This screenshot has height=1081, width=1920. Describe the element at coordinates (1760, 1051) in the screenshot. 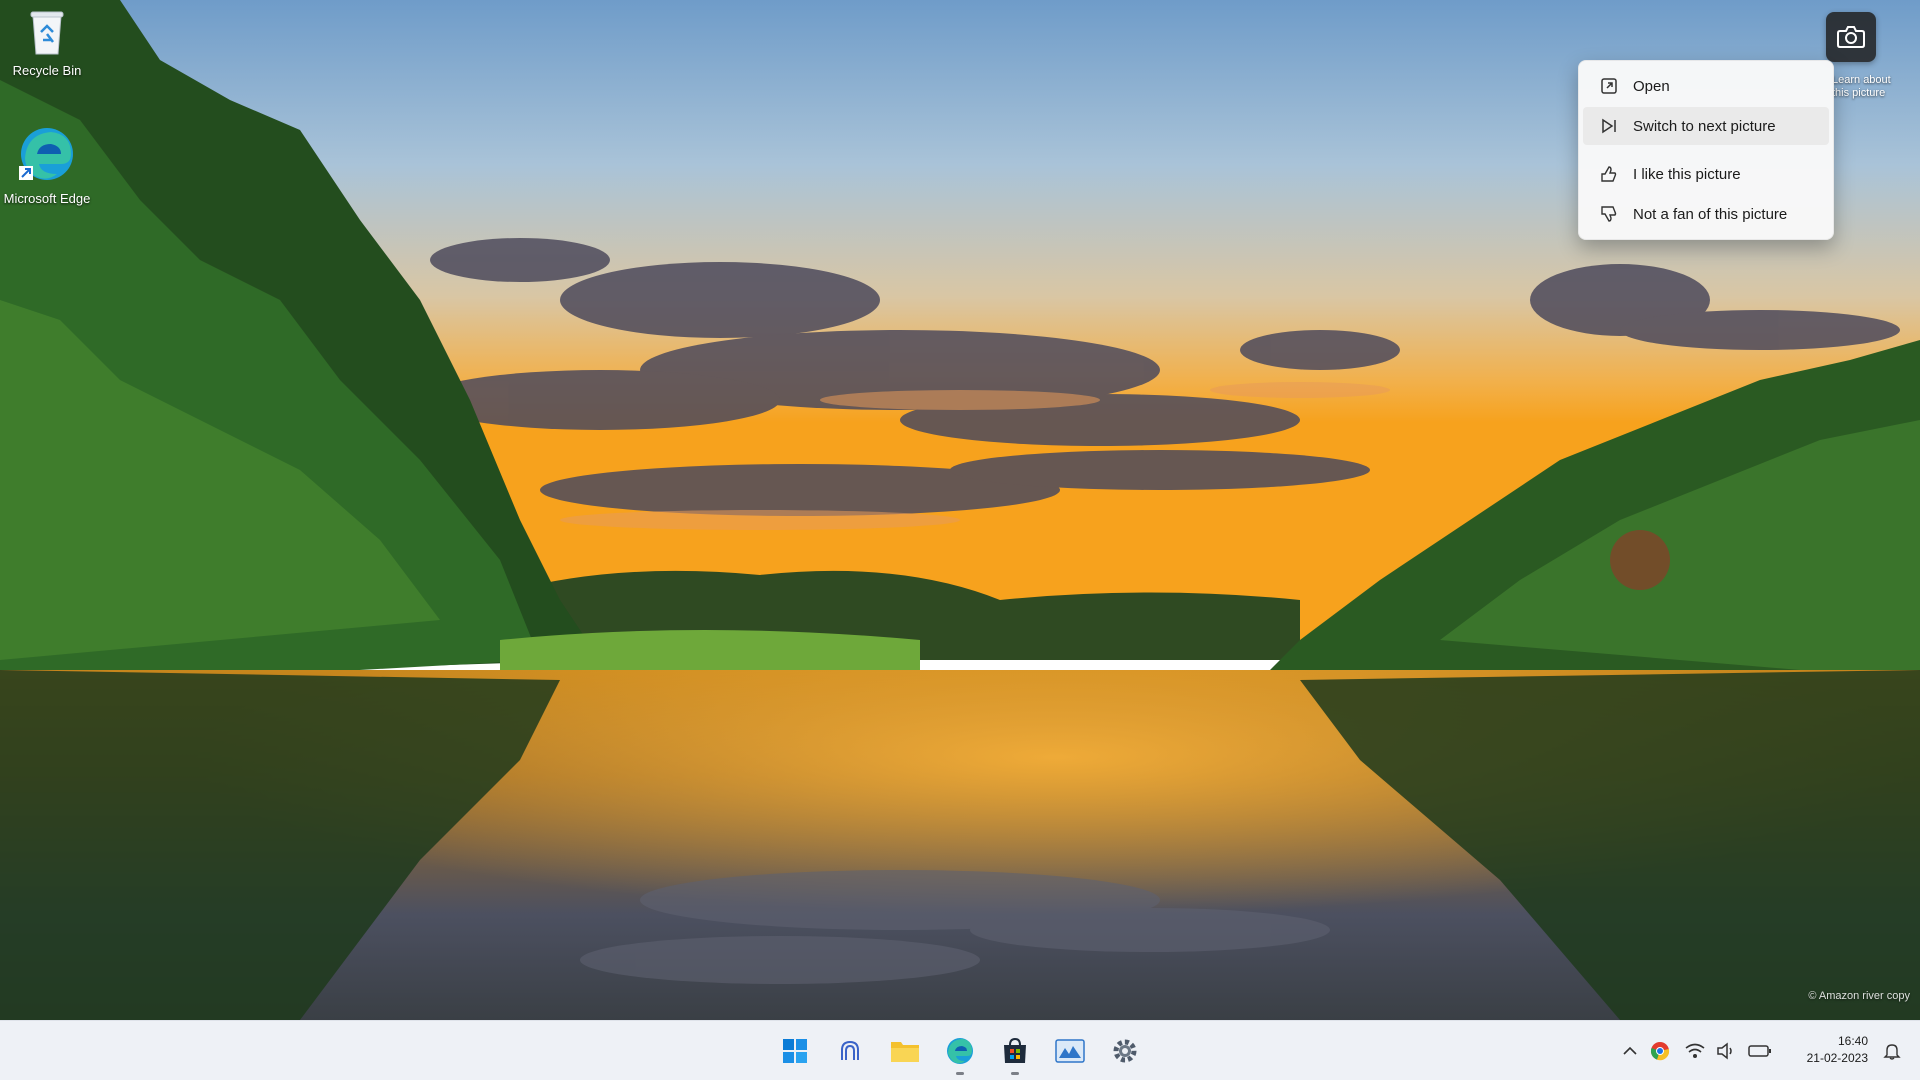

I see `battery-icon` at that location.